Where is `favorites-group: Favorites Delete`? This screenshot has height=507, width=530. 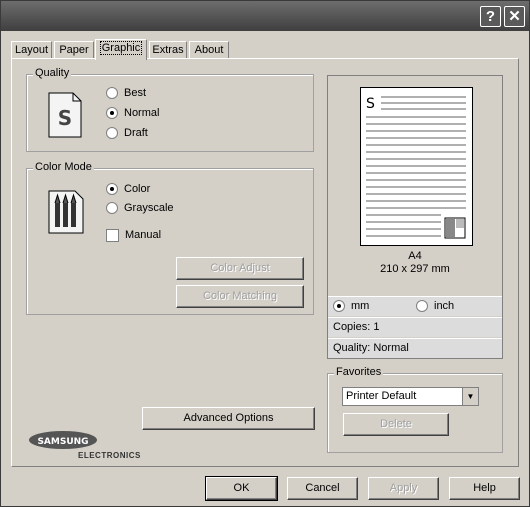 favorites-group: Favorites Delete is located at coordinates (415, 409).